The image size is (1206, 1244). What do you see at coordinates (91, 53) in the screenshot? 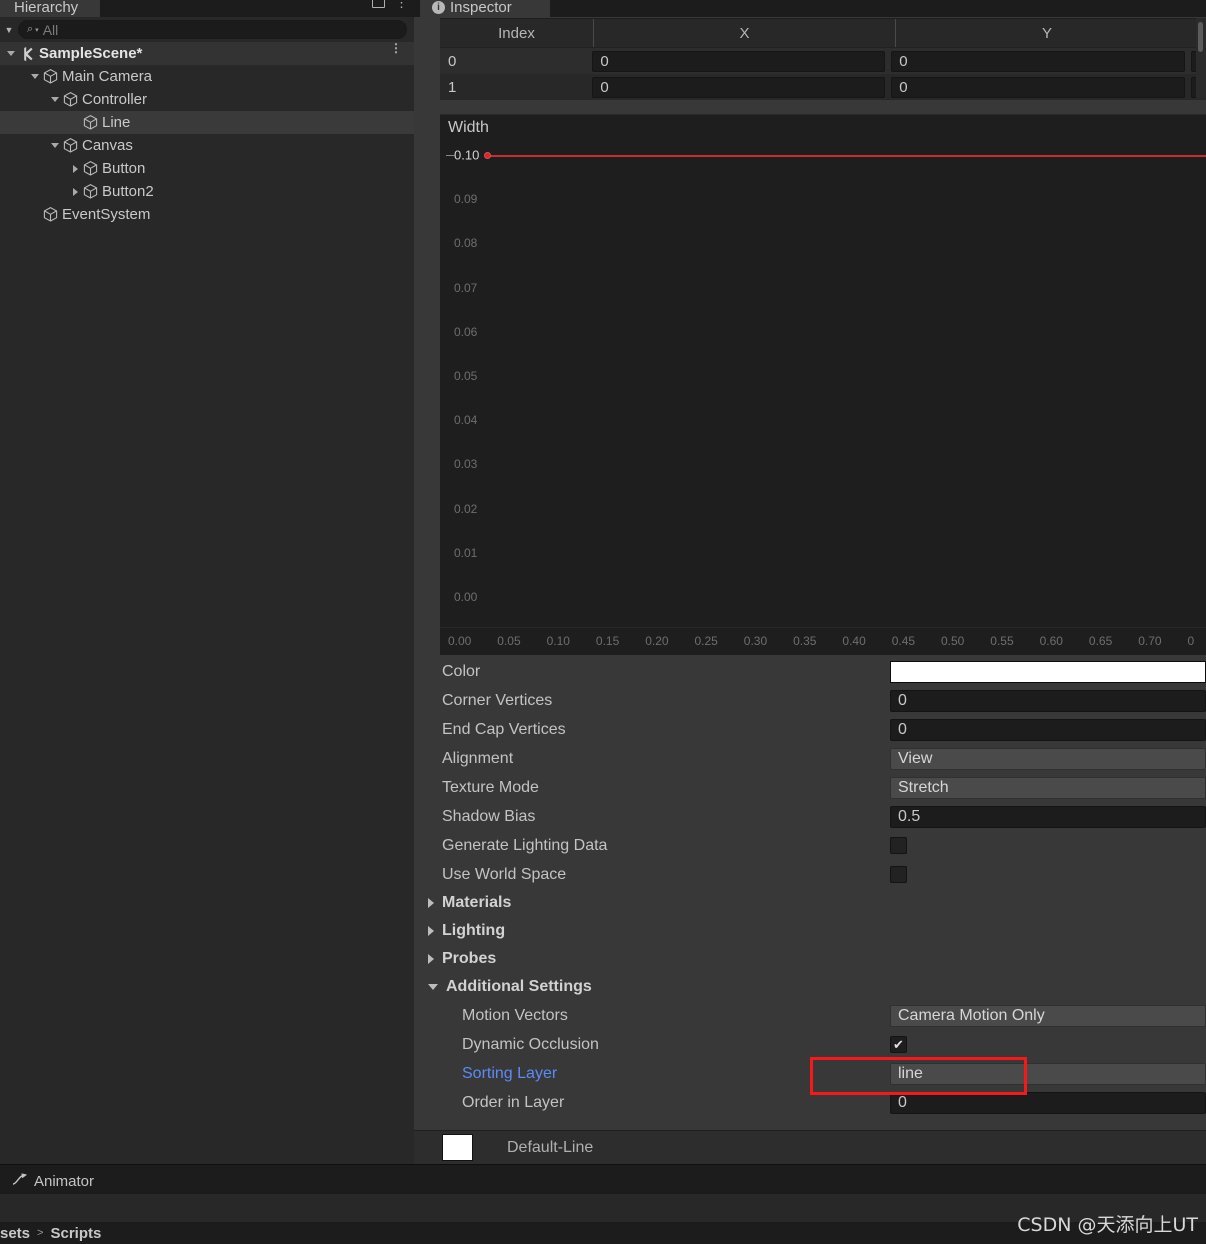
I see `hierarchy-item-label: SampleScene*` at bounding box center [91, 53].